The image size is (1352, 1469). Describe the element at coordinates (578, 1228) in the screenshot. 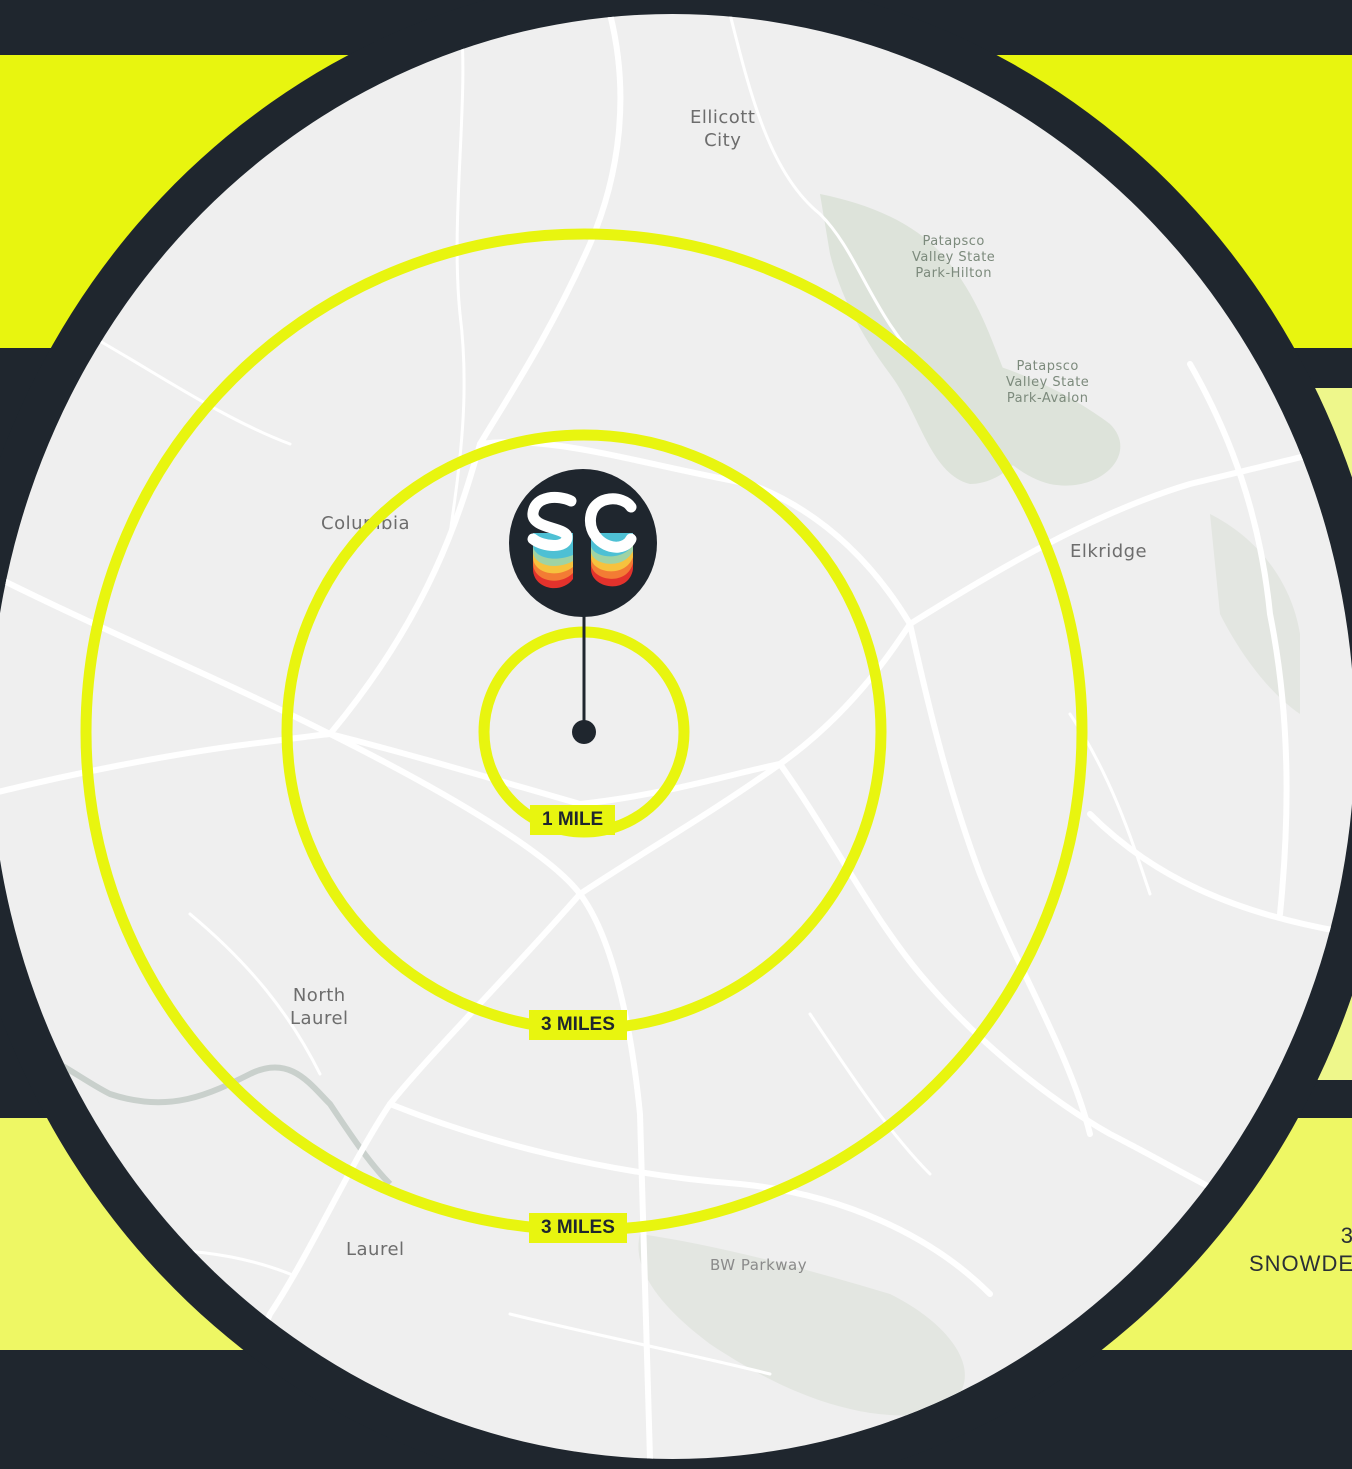

I see `ring-label-outer: 3 MILES` at that location.